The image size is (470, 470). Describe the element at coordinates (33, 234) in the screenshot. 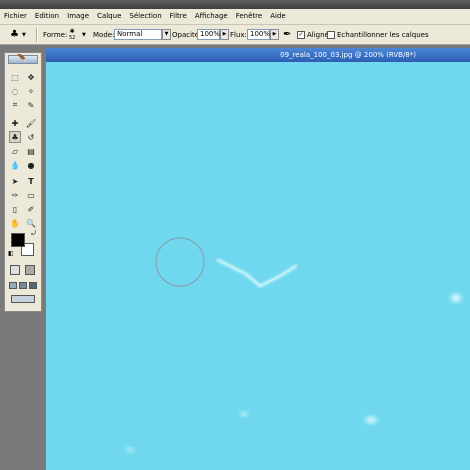

I see `swap-colors-icon: ⤾` at that location.